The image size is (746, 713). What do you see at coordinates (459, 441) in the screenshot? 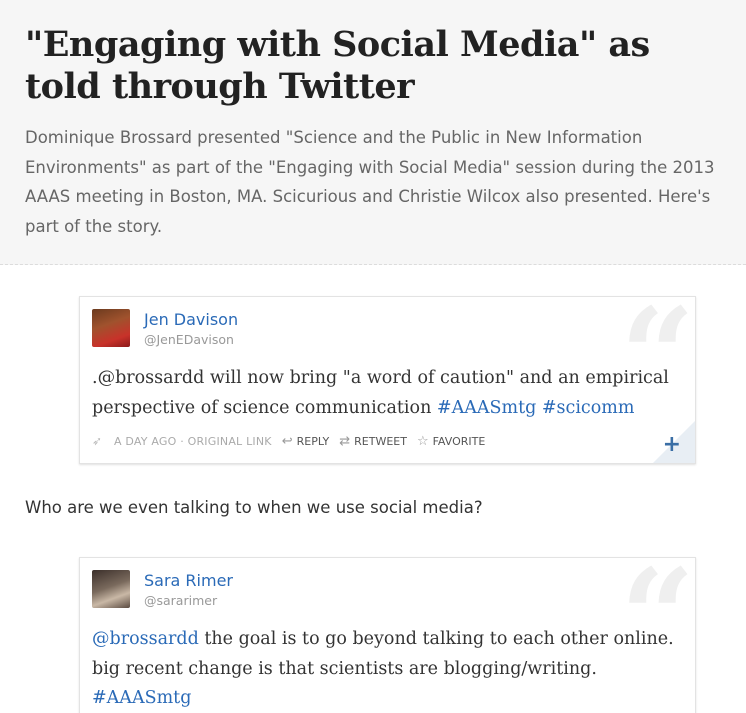
I see `favorite-label: FAVORITE` at bounding box center [459, 441].